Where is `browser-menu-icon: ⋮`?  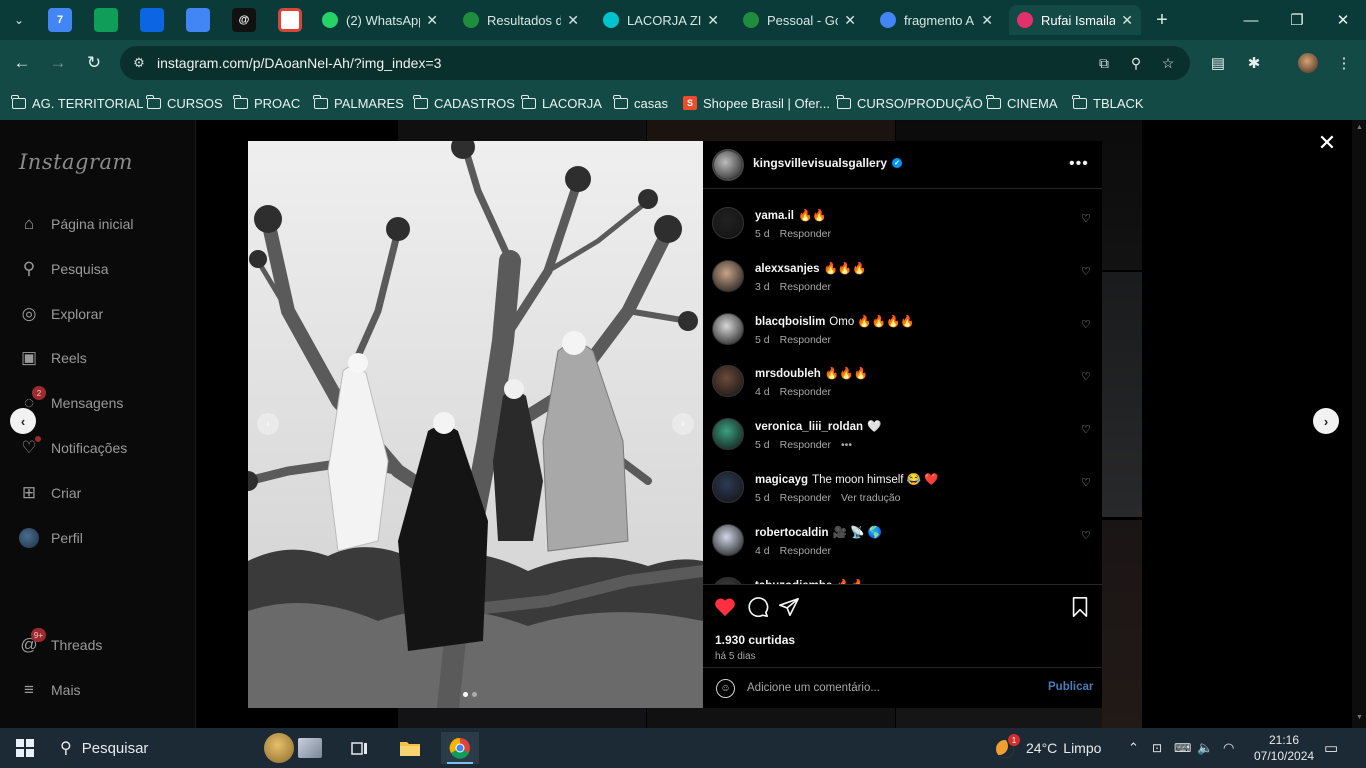 browser-menu-icon: ⋮ is located at coordinates (1344, 63).